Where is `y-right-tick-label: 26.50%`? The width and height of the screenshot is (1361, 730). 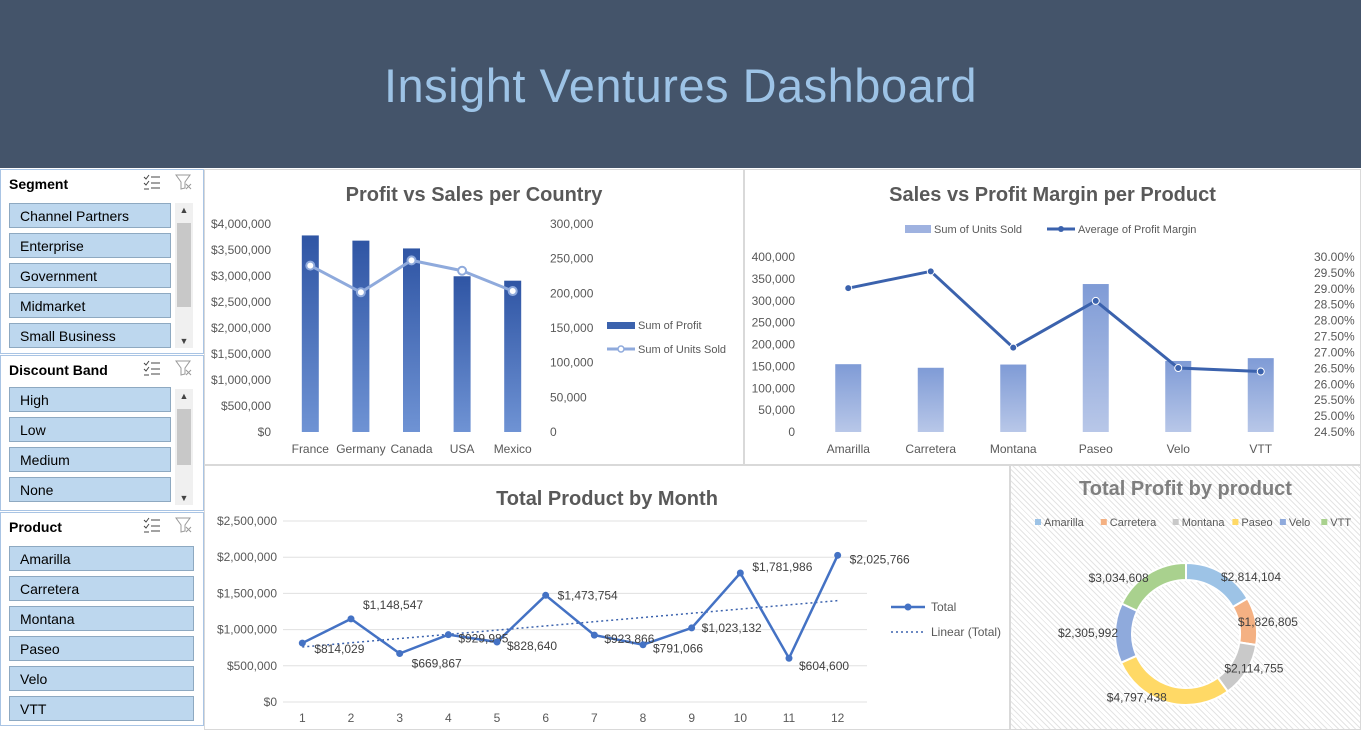 y-right-tick-label: 26.50% is located at coordinates (1334, 368).